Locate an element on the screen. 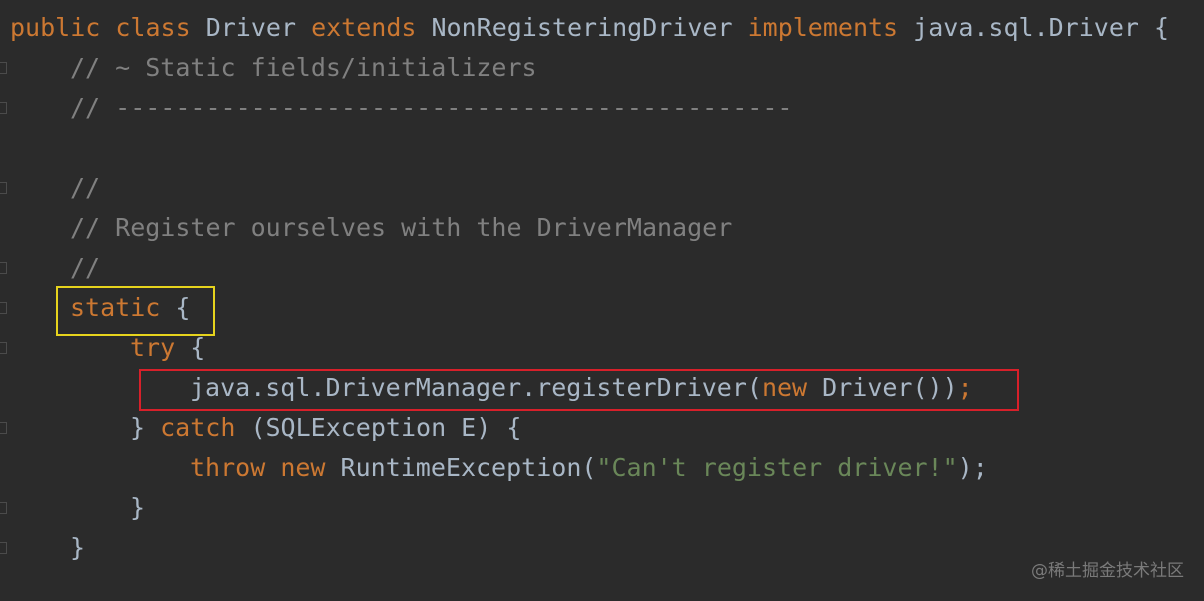 The image size is (1204, 601). close-brace: } is located at coordinates (138, 427).